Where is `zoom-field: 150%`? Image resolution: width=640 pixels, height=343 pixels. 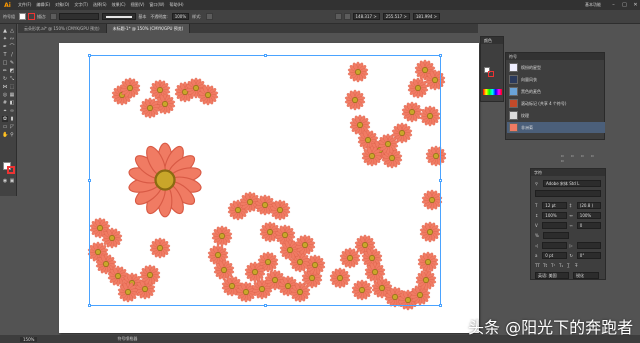 zoom-field: 150% is located at coordinates (29, 339).